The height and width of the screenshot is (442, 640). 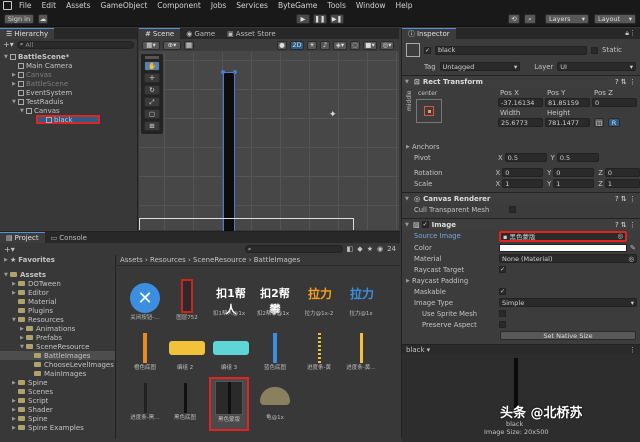 I want to click on height-field: 781.1477, so click(x=567, y=122).